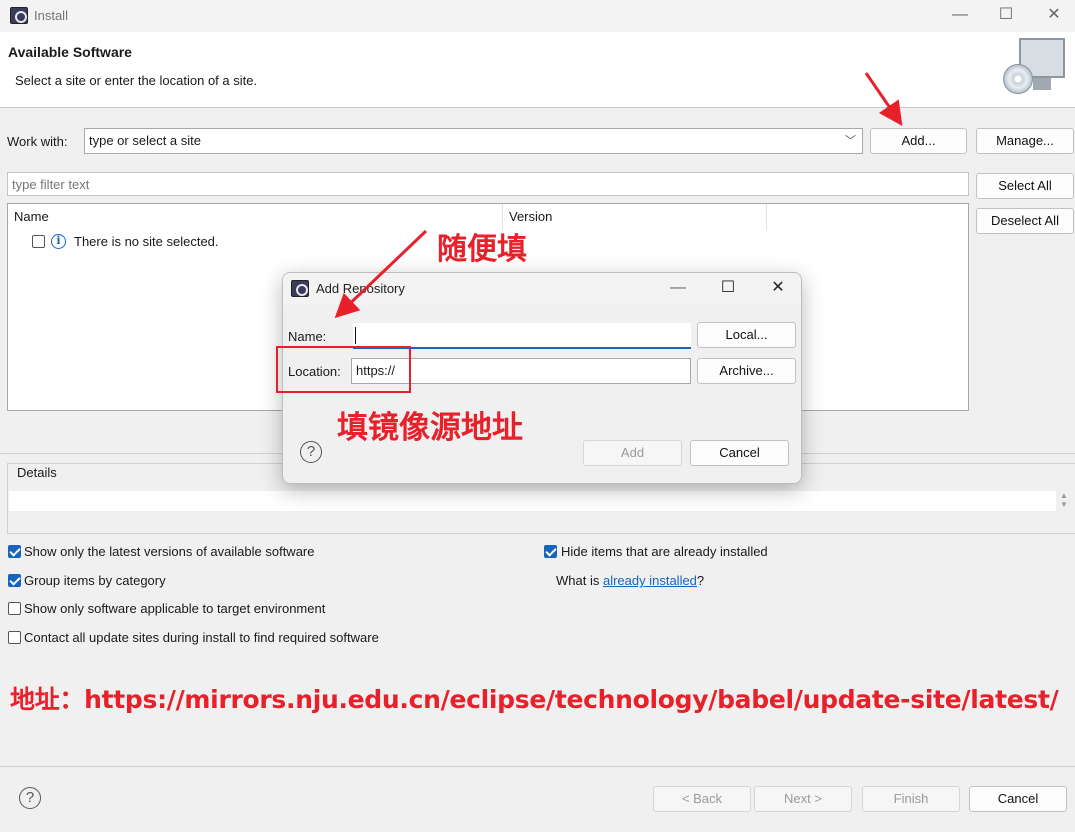 The image size is (1075, 832). I want to click on arrow-to-add-button, so click(883, 99).